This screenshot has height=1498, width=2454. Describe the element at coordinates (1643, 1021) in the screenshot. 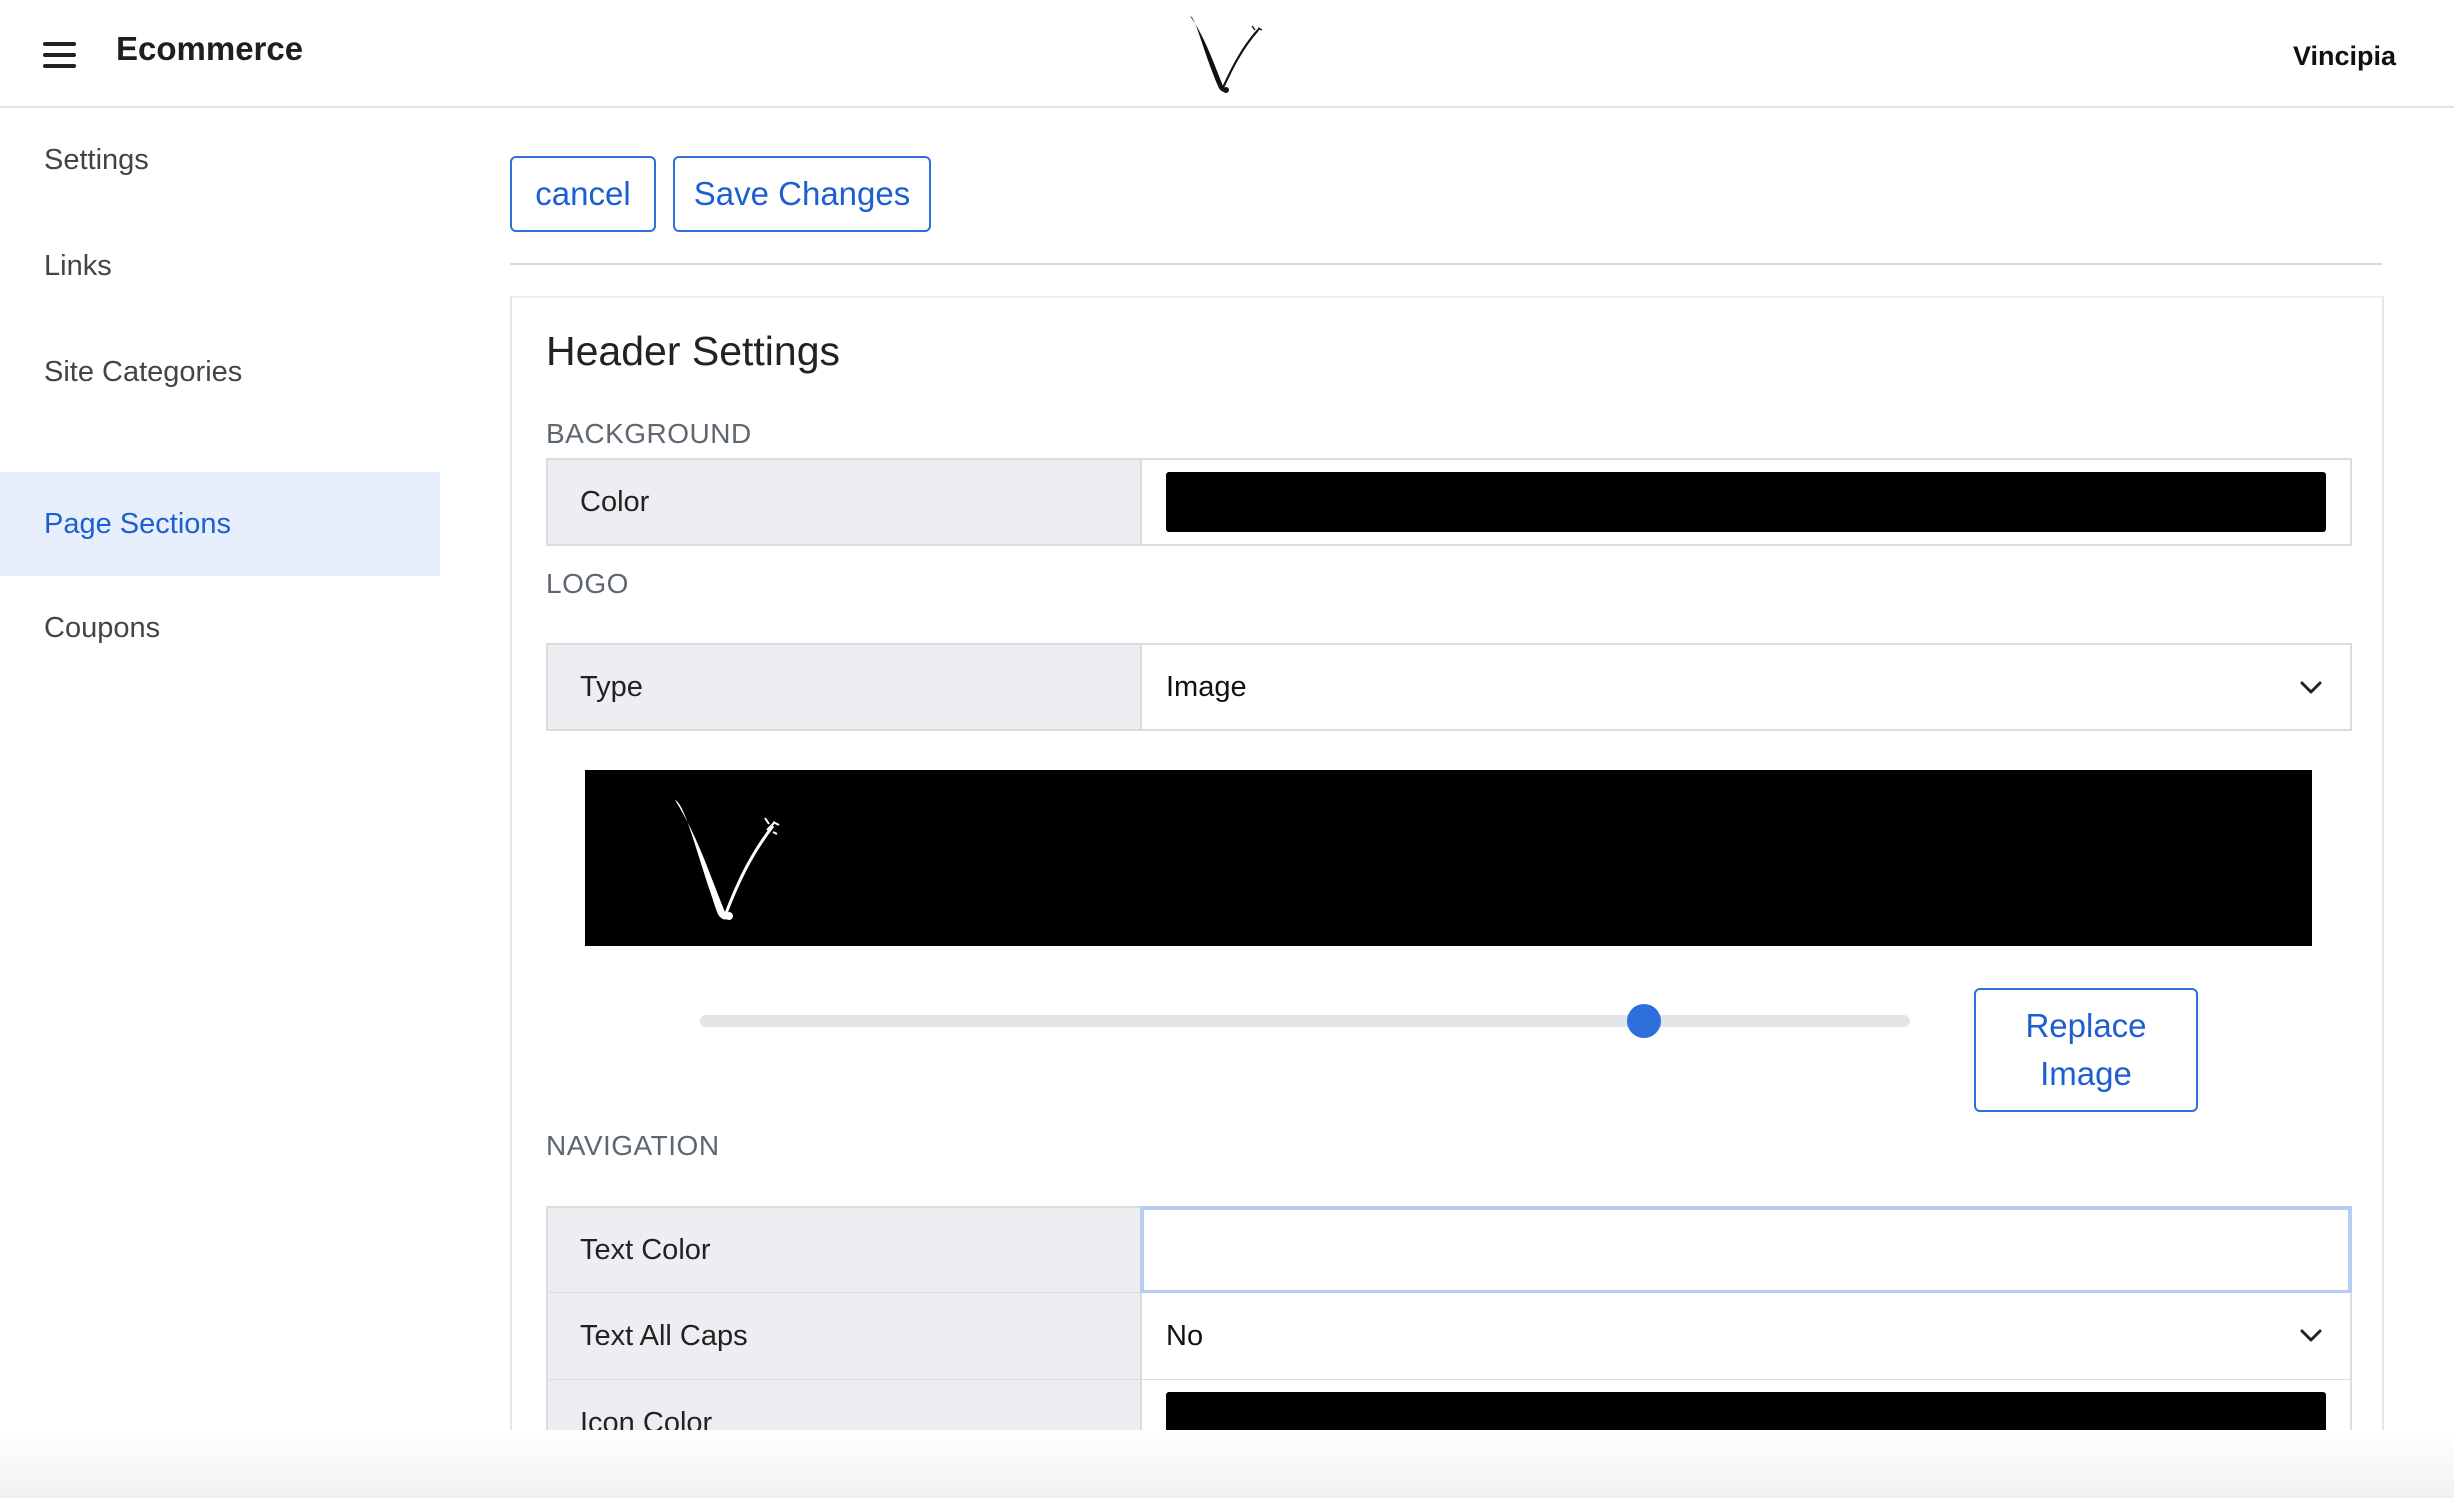

I see `slider-thumb` at that location.